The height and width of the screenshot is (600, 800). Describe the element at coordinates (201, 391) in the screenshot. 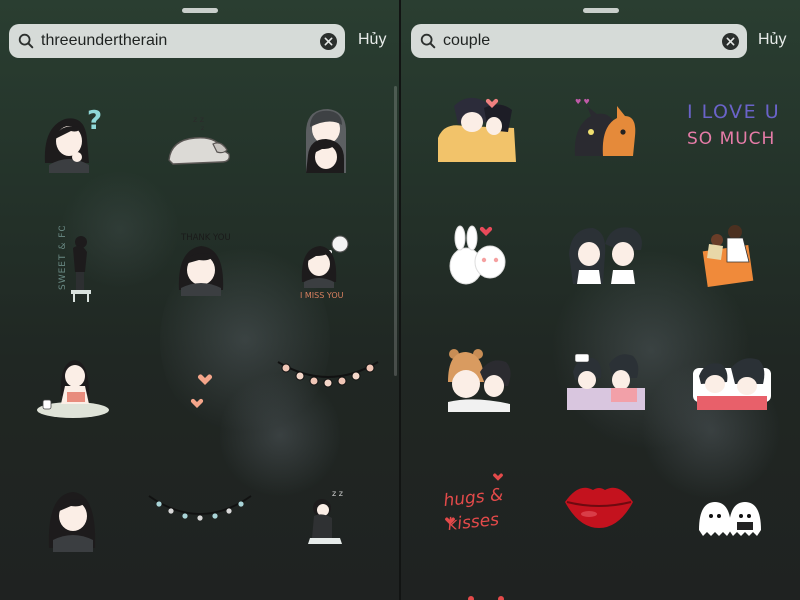

I see `floating-hearts-icon` at that location.